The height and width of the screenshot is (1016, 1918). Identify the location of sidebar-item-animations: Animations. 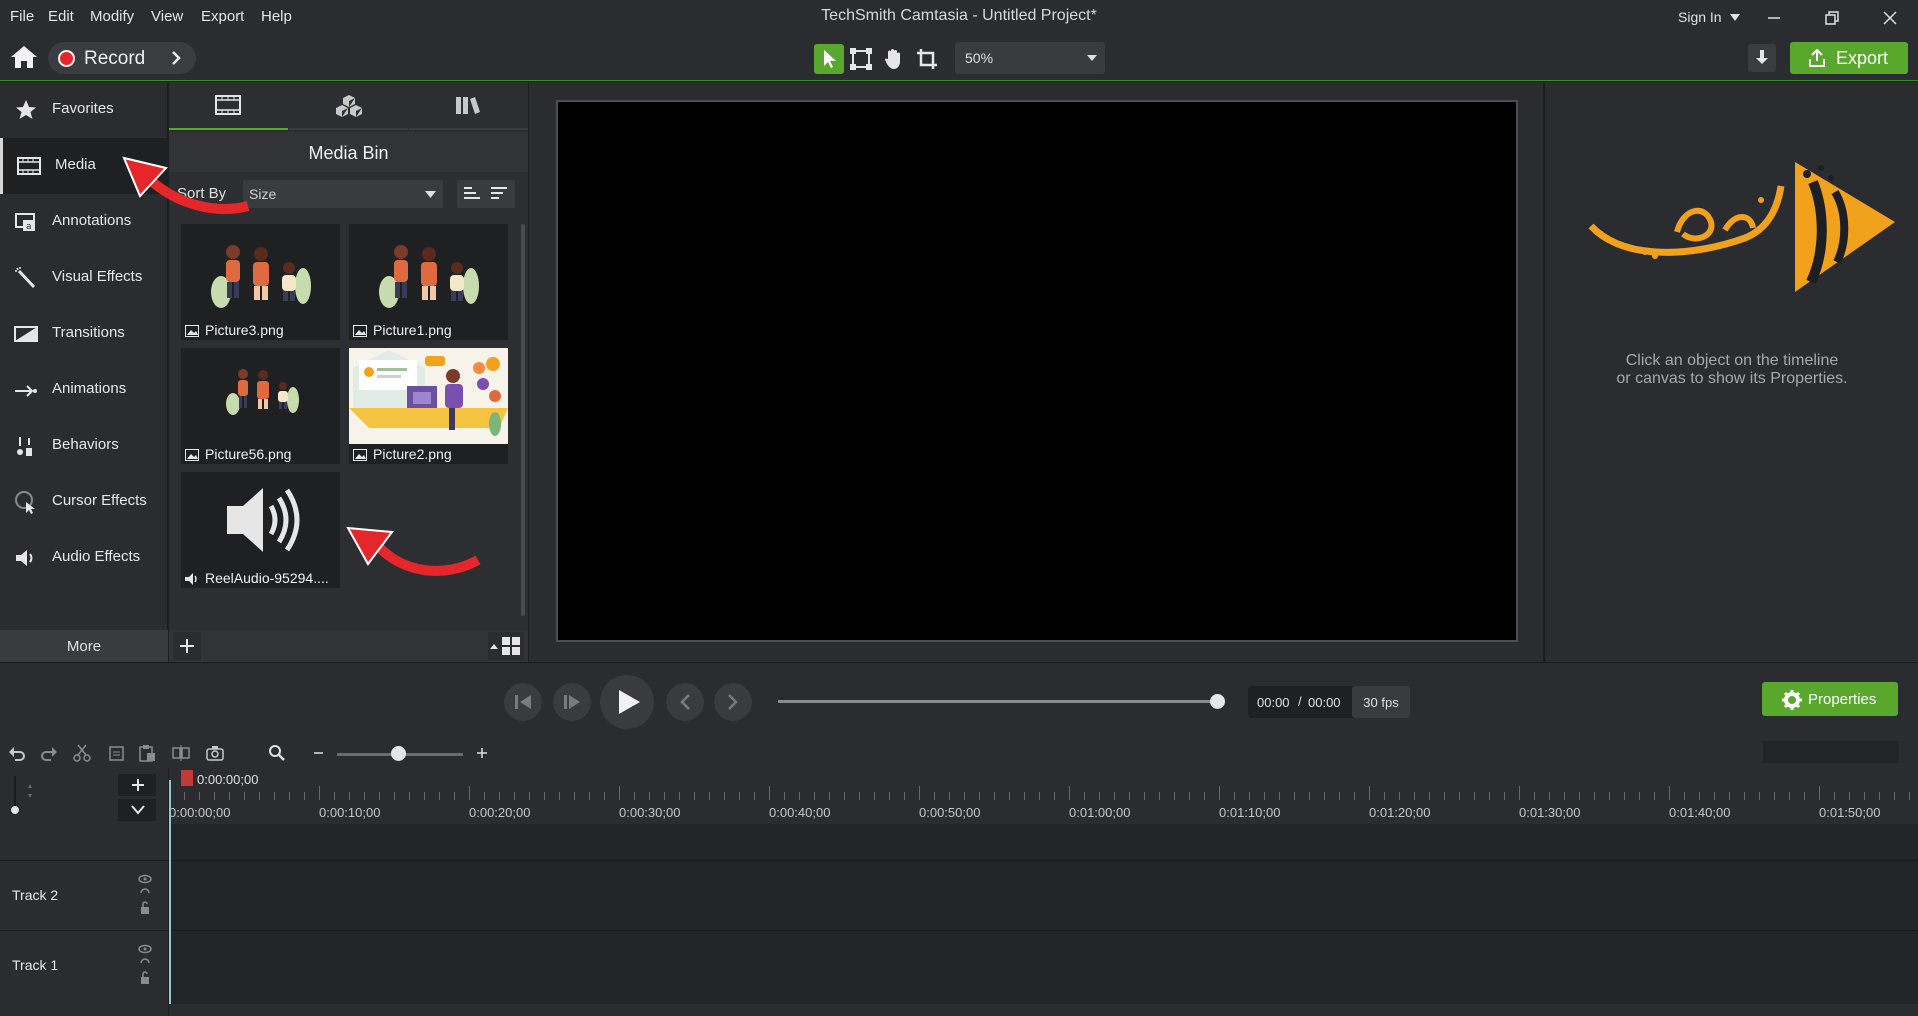
(84, 390).